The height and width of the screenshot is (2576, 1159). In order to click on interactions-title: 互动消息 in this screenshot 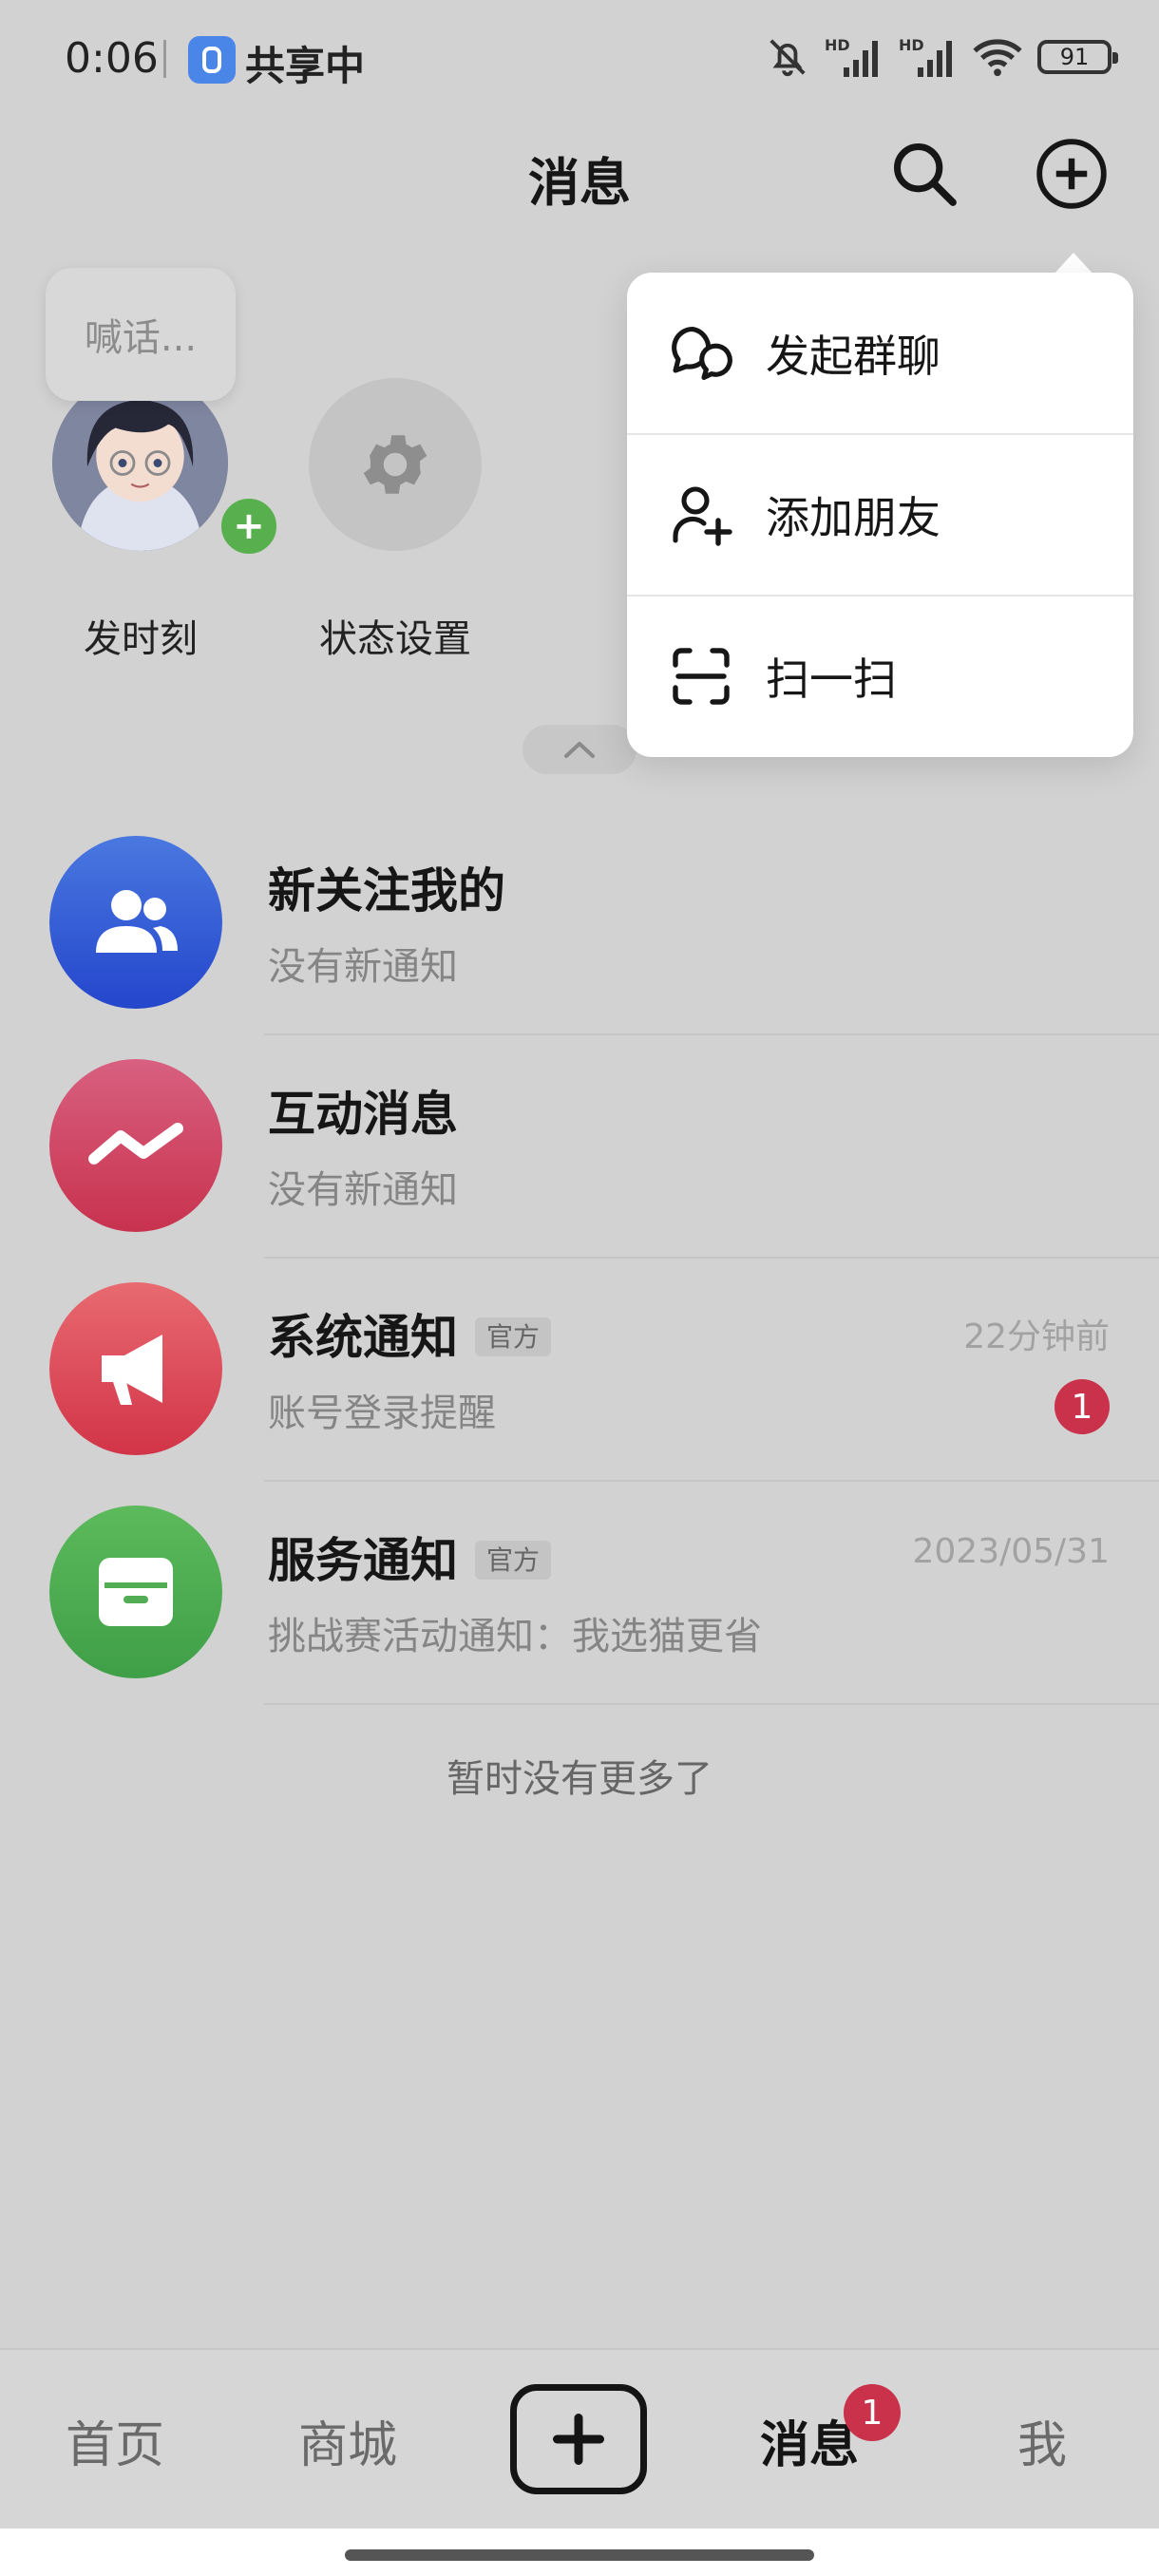, I will do `click(363, 1110)`.